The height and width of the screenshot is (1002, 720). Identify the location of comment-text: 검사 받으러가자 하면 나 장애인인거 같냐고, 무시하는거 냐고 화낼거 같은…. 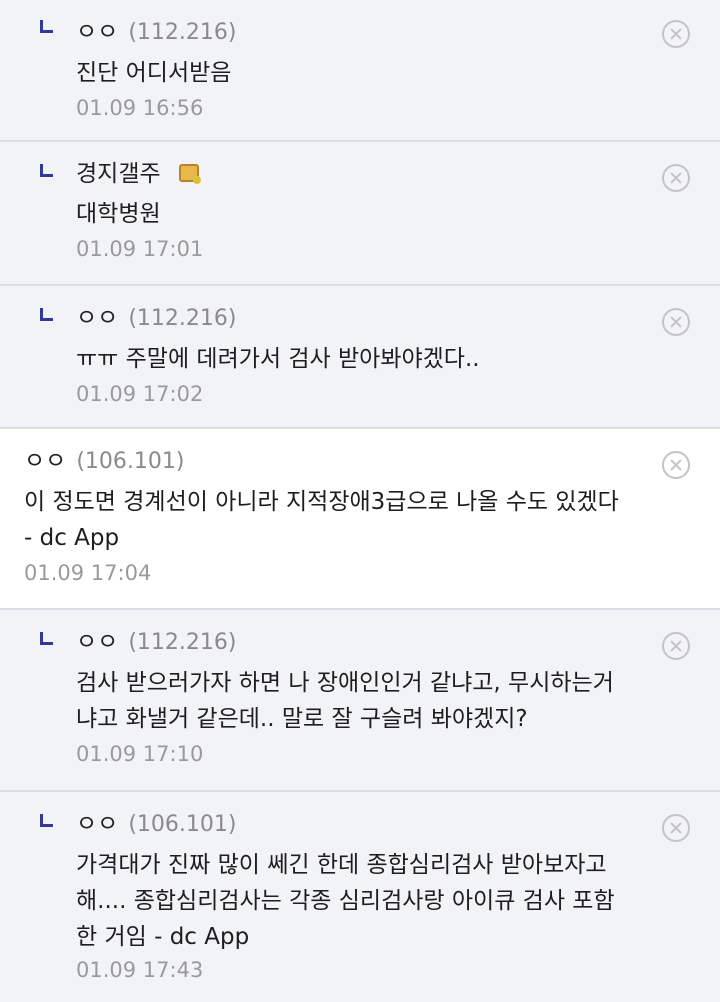
(345, 701).